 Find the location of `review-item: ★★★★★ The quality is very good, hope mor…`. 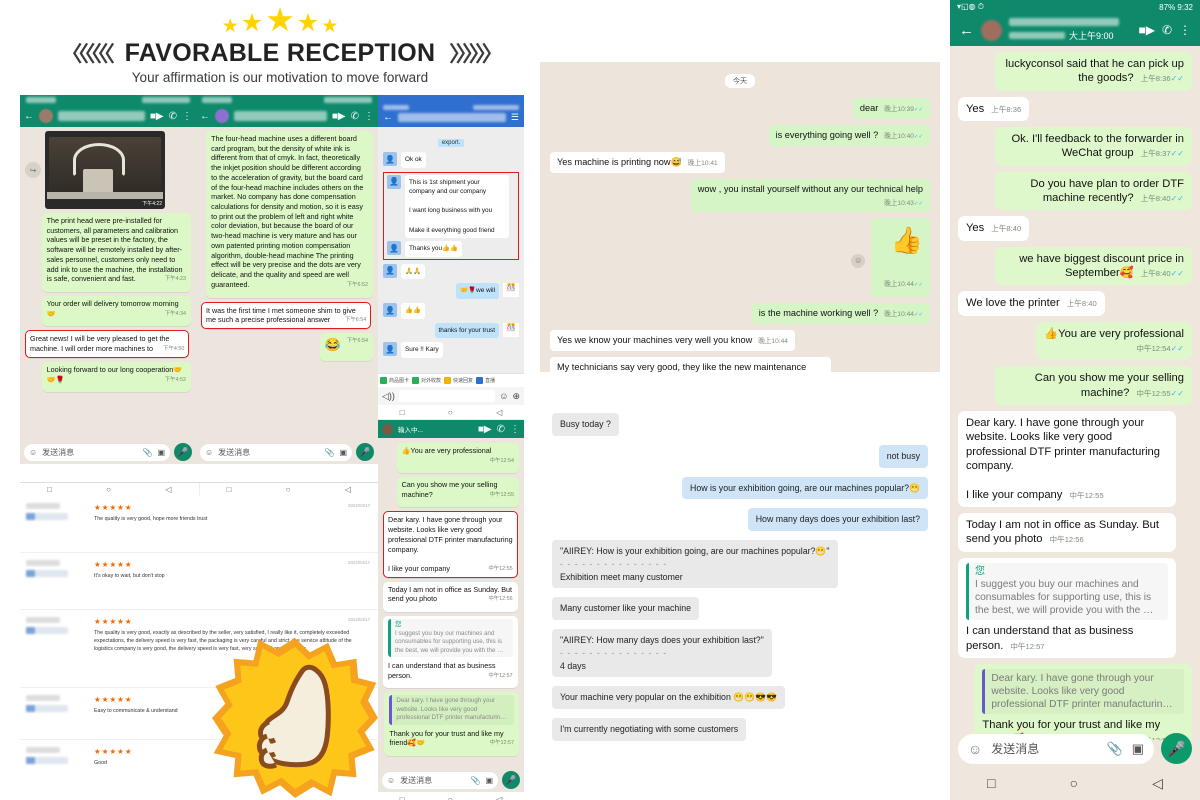

review-item: ★★★★★ The quality is very good, hope mor… is located at coordinates (199, 524).